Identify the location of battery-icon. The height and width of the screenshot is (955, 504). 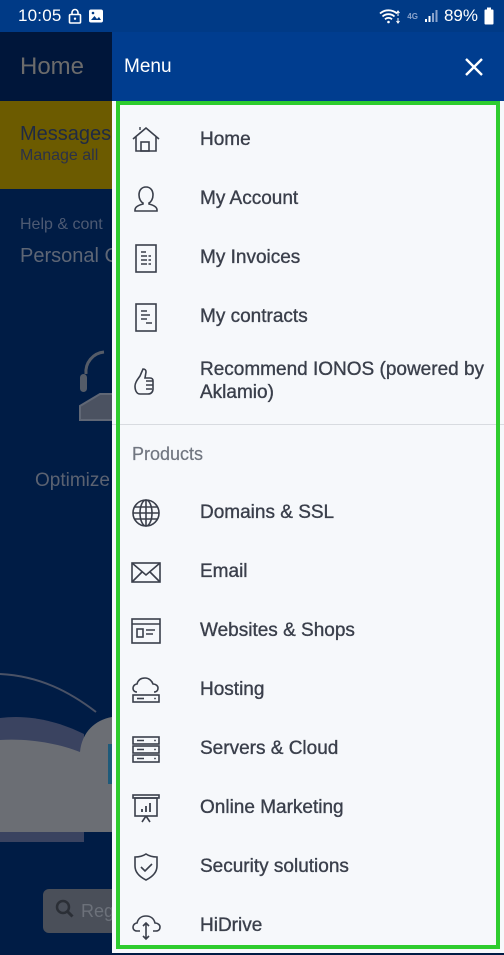
(489, 16).